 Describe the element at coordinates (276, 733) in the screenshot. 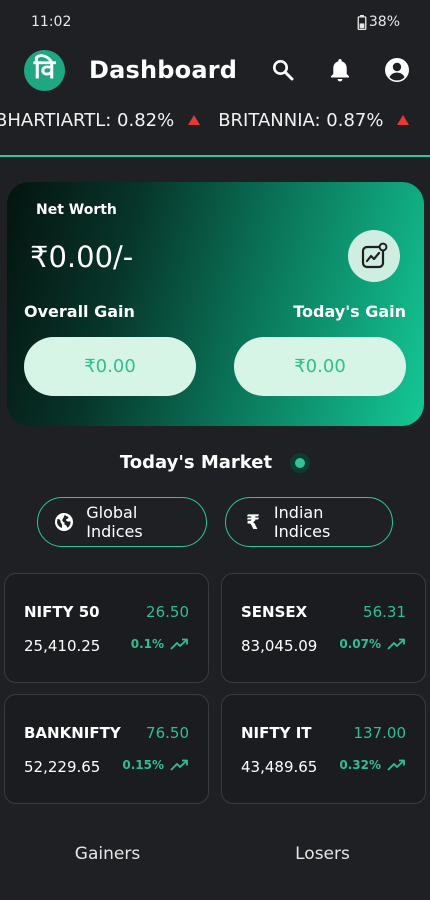

I see `index-name: NIFTY IT` at that location.